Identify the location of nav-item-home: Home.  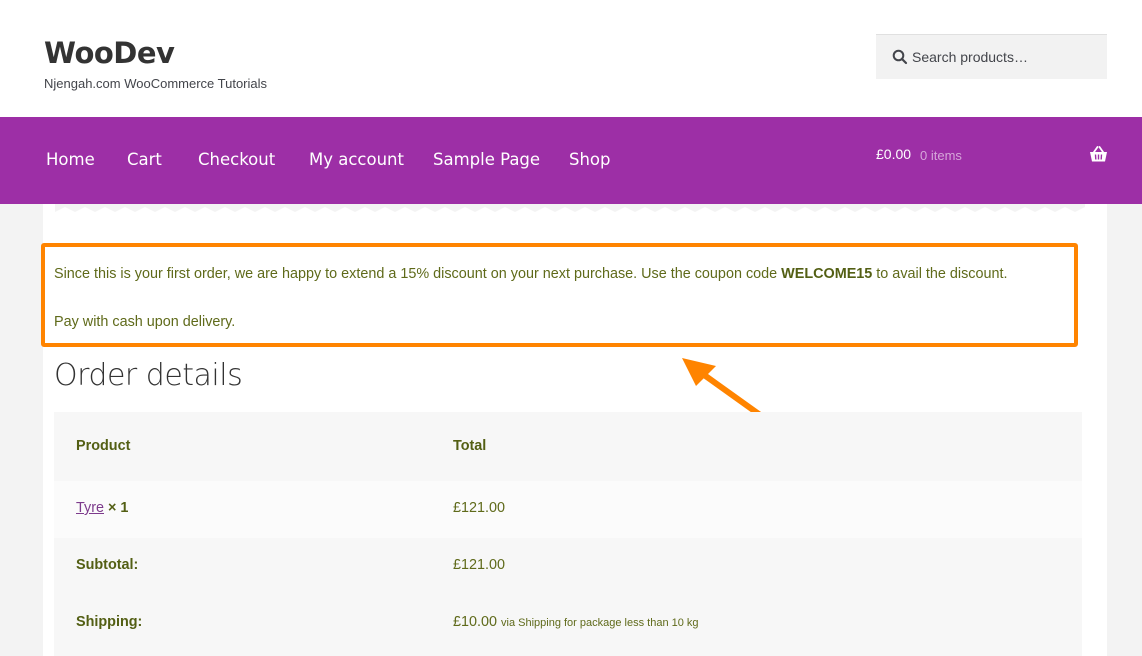
(70, 159).